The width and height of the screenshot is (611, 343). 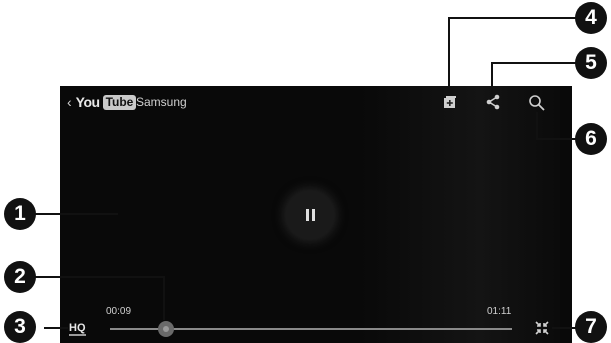 I want to click on back-chevron-icon: ‹, so click(x=69, y=102).